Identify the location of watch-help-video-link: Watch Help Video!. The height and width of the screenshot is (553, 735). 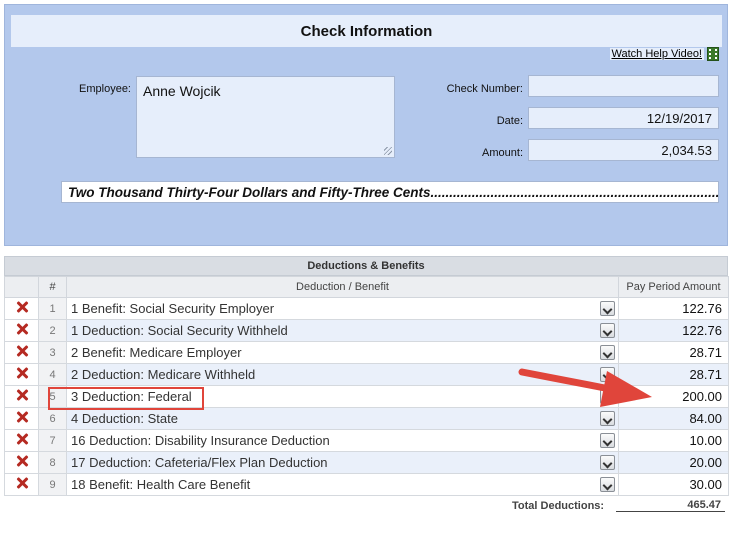
(664, 54).